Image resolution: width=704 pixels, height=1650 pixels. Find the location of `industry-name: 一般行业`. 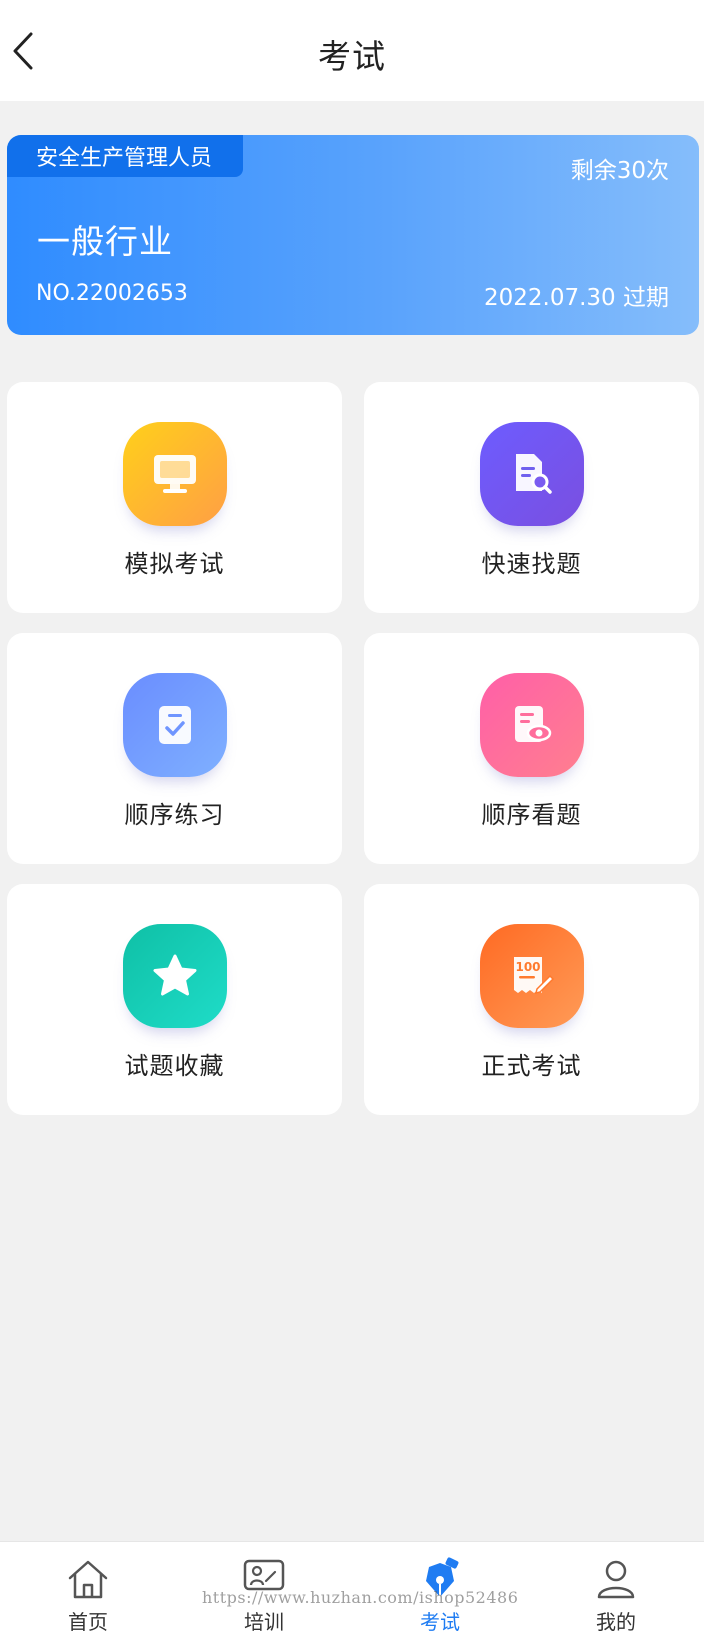

industry-name: 一般行业 is located at coordinates (105, 241).